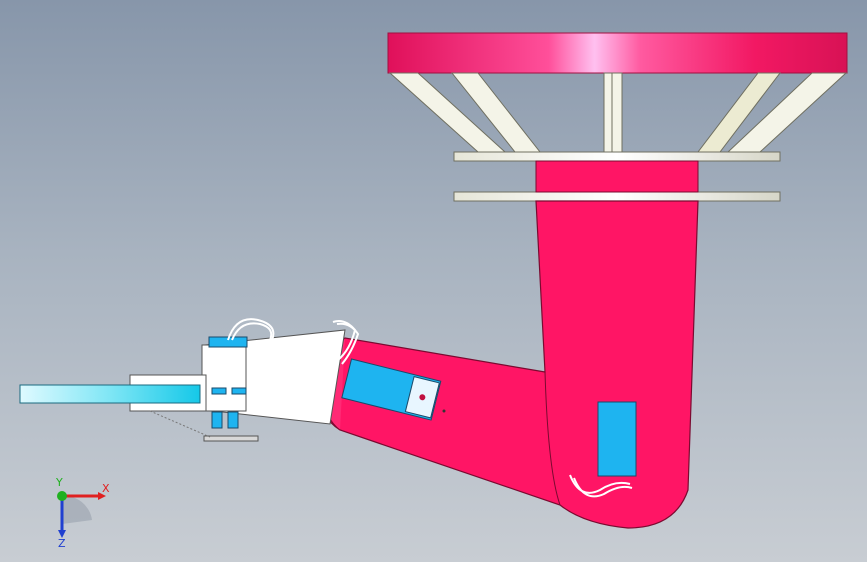 The width and height of the screenshot is (867, 562). Describe the element at coordinates (224, 378) in the screenshot. I see `wrist-block` at that location.